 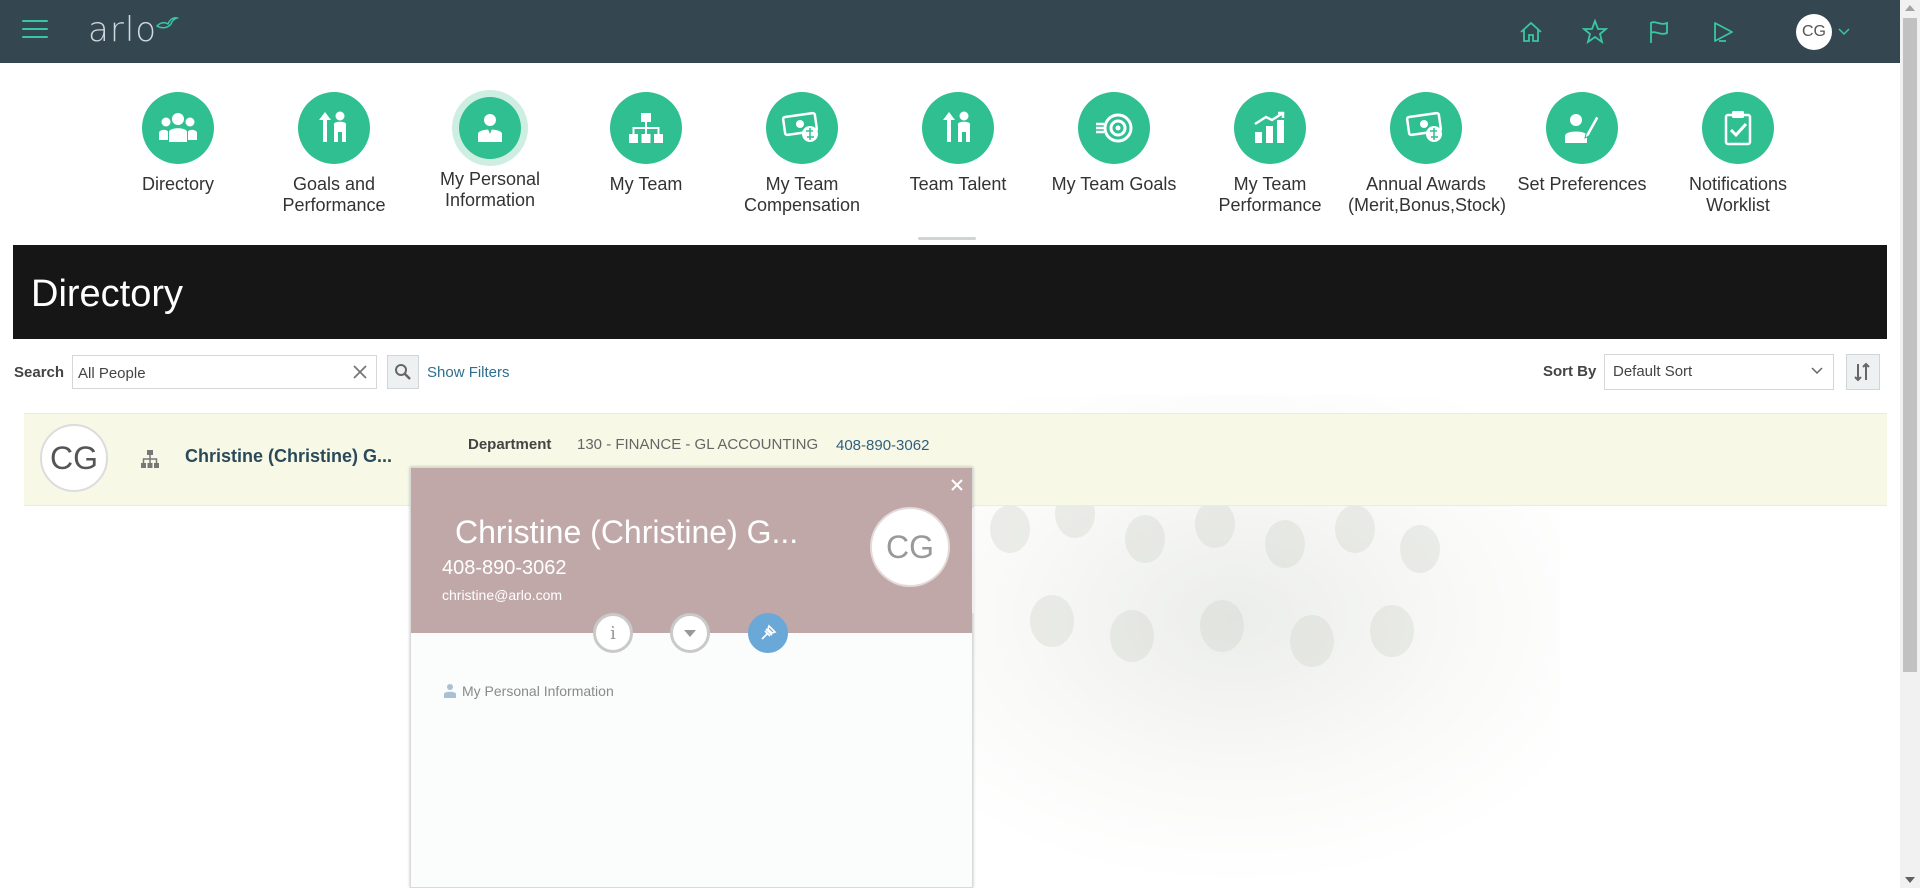 I want to click on tile-my-team-goals: My Team Goals, so click(x=1114, y=143).